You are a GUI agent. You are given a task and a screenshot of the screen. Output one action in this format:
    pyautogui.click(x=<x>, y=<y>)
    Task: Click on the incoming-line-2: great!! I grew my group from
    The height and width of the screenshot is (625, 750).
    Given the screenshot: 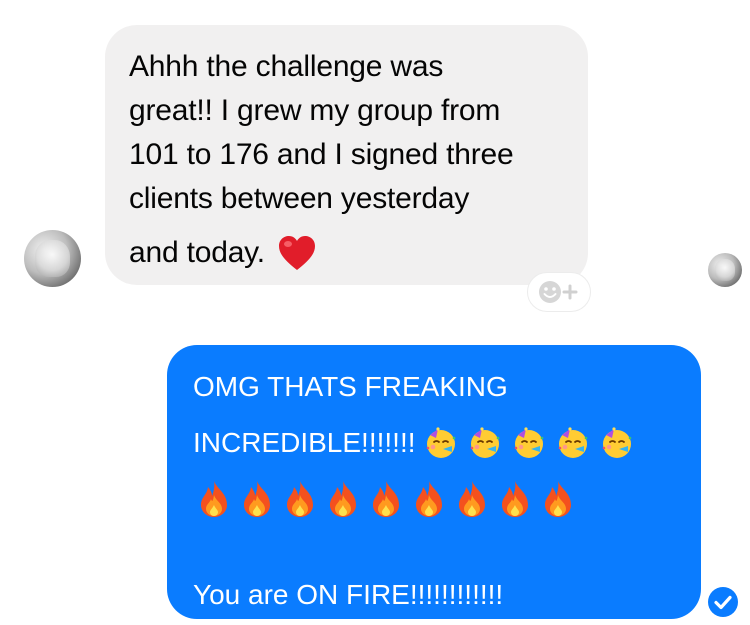 What is the action you would take?
    pyautogui.click(x=315, y=110)
    